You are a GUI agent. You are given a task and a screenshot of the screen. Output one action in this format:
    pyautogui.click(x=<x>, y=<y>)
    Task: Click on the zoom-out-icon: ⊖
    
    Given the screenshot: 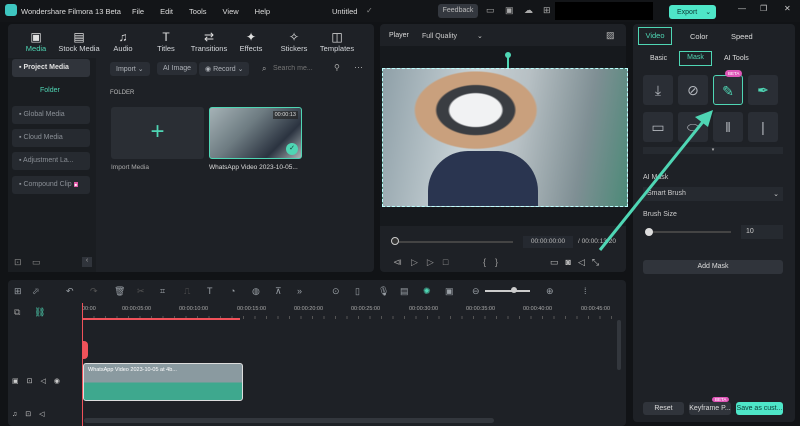 What is the action you would take?
    pyautogui.click(x=476, y=291)
    